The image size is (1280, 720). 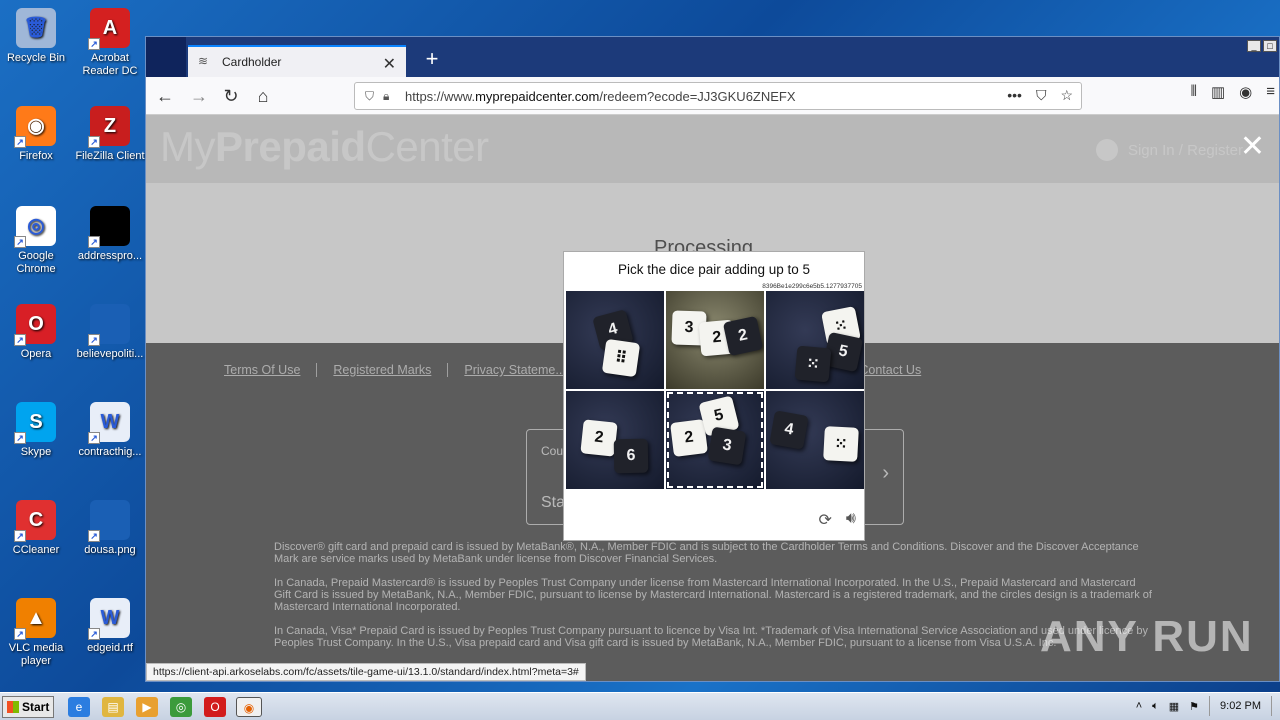 I want to click on forward-button: →, so click(x=199, y=96).